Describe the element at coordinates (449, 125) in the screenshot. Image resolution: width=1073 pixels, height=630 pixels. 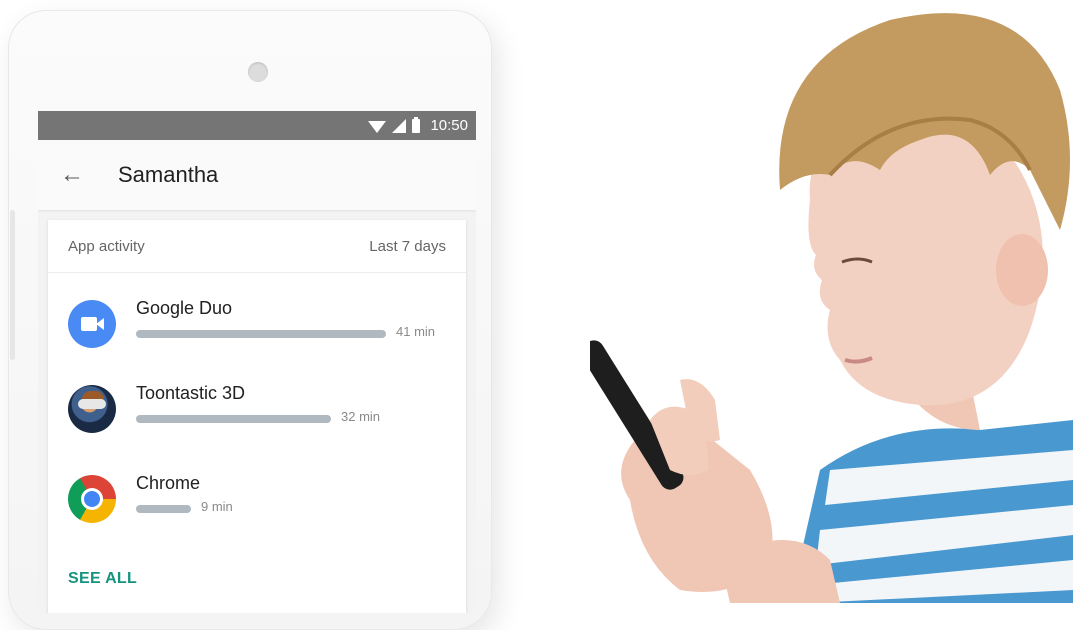
I see `status-time: 10:50` at that location.